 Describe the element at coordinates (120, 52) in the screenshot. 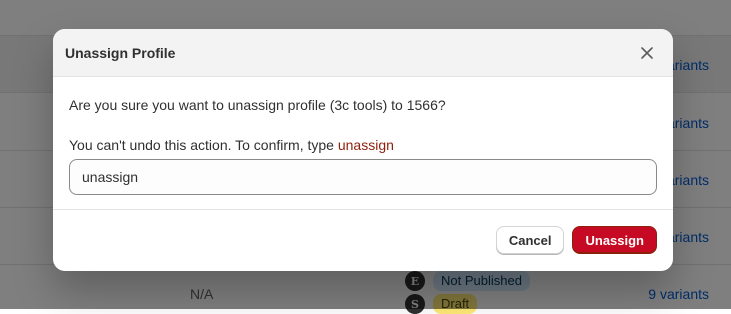

I see `dialog-title: Unassign Profile` at that location.